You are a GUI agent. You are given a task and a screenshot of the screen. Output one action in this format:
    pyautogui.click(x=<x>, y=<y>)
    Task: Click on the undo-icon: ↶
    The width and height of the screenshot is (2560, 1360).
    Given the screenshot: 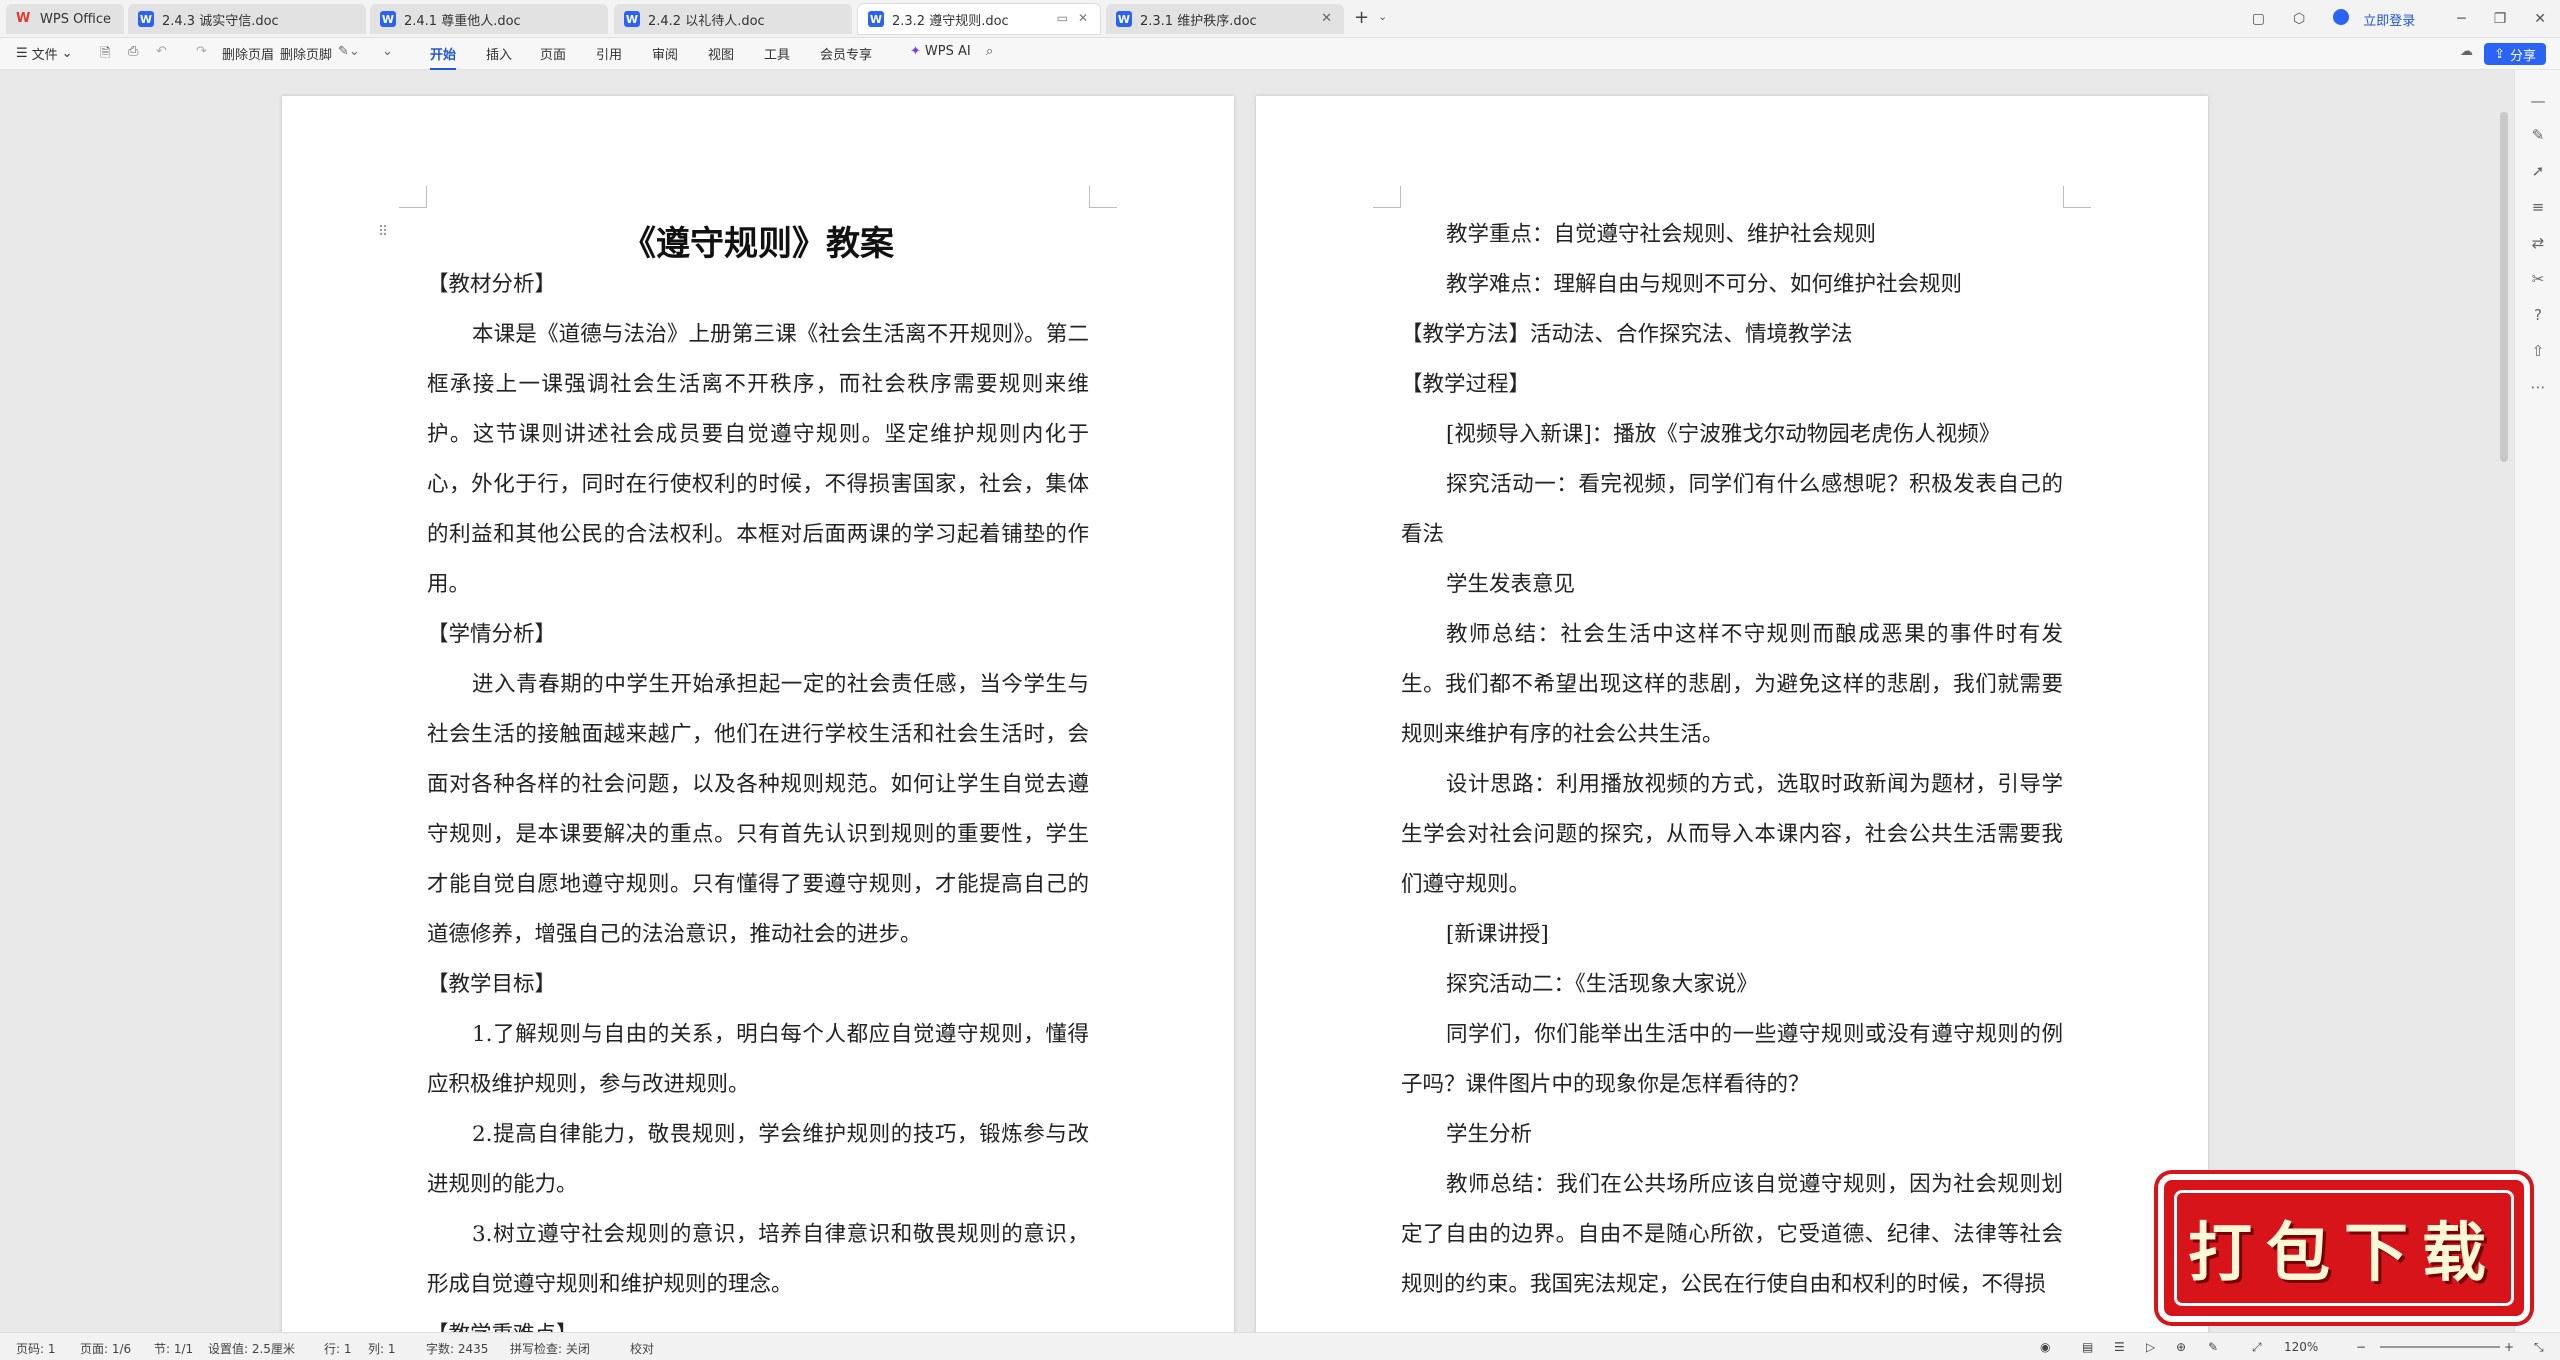 What is the action you would take?
    pyautogui.click(x=161, y=51)
    